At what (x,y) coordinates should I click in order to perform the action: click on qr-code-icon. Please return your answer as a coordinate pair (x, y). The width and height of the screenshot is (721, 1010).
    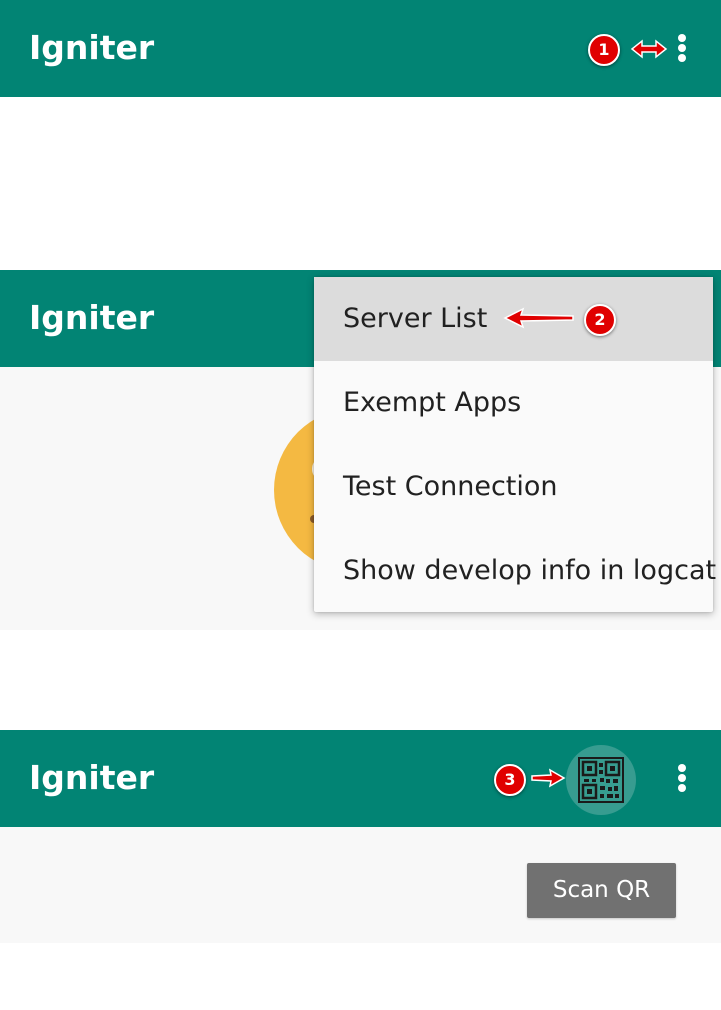
    Looking at the image, I should click on (601, 780).